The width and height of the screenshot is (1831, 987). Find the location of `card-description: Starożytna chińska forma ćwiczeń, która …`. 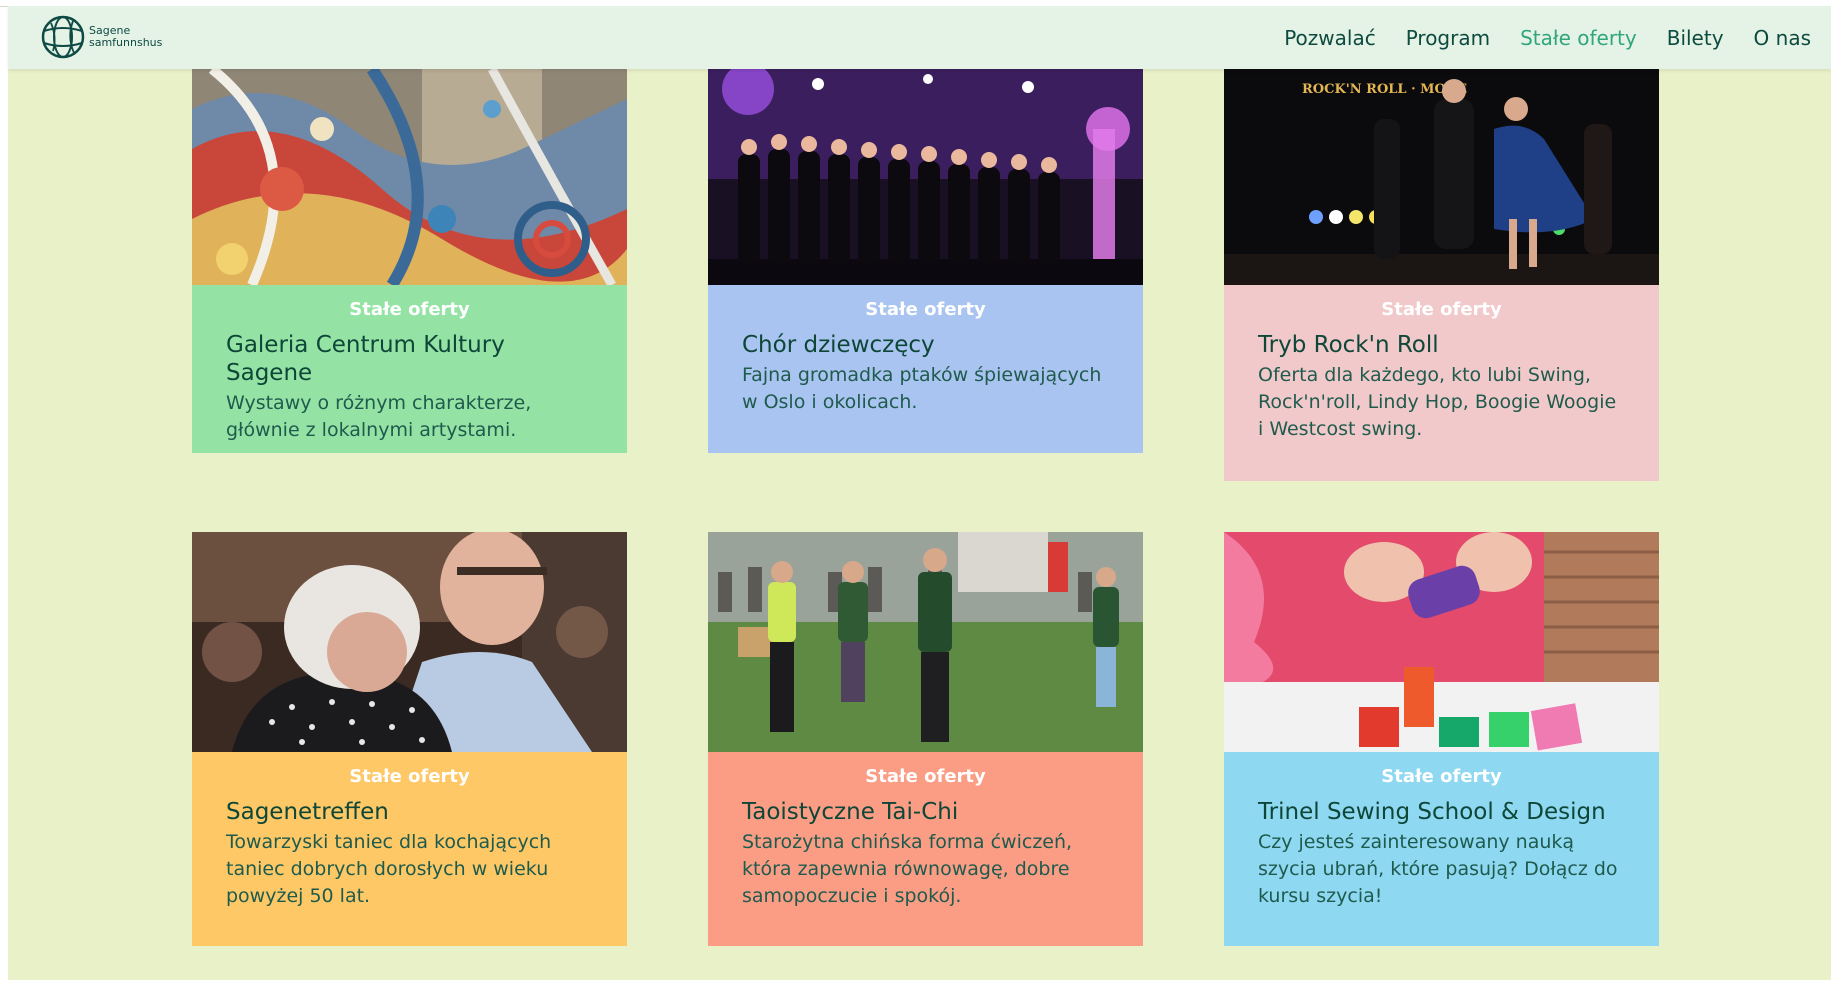

card-description: Starożytna chińska forma ćwiczeń, która … is located at coordinates (907, 869).